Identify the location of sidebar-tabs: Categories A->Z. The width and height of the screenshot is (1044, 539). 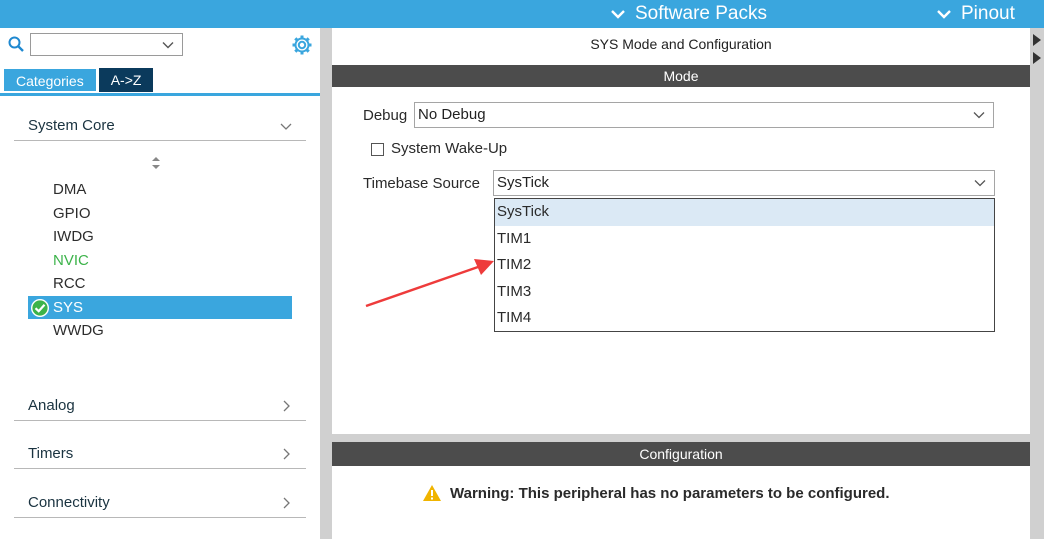
(77, 80).